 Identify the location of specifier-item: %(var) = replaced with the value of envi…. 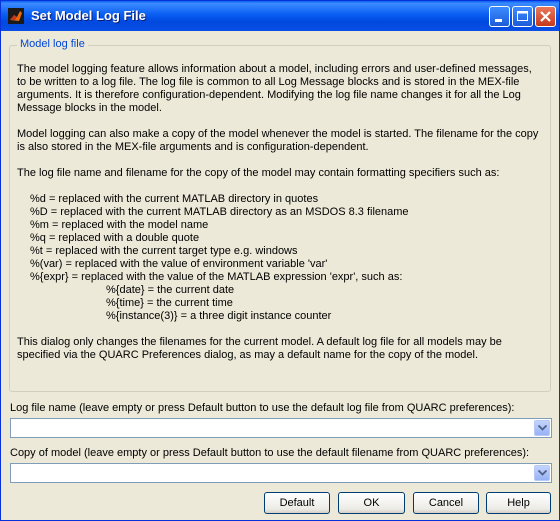
(179, 264).